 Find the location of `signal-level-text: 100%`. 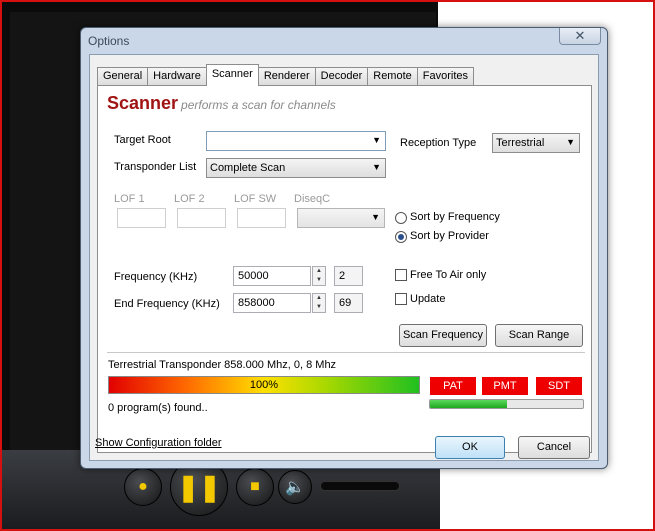

signal-level-text: 100% is located at coordinates (264, 385).